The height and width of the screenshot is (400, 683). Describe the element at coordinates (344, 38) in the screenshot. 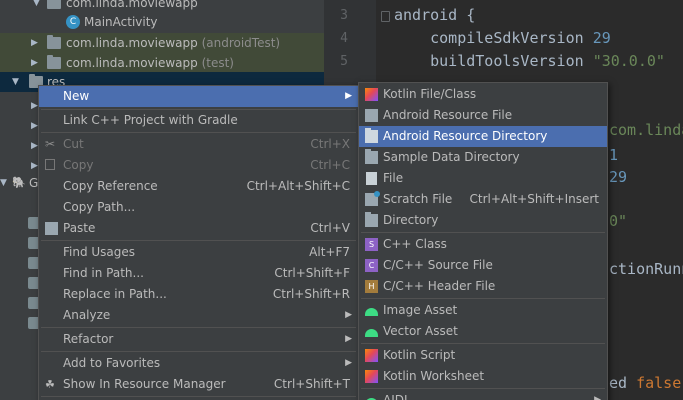

I see `line-number: 4` at that location.